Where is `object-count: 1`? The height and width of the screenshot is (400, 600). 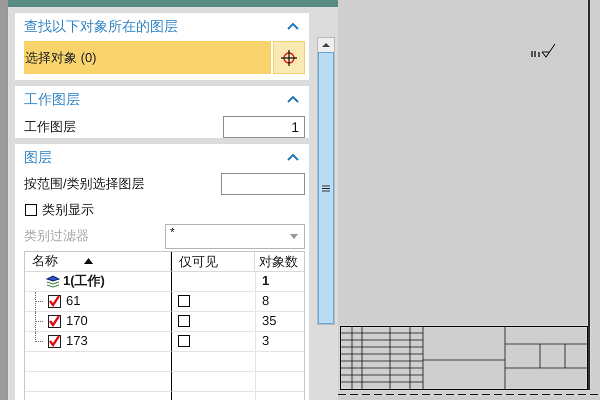 object-count: 1 is located at coordinates (266, 281).